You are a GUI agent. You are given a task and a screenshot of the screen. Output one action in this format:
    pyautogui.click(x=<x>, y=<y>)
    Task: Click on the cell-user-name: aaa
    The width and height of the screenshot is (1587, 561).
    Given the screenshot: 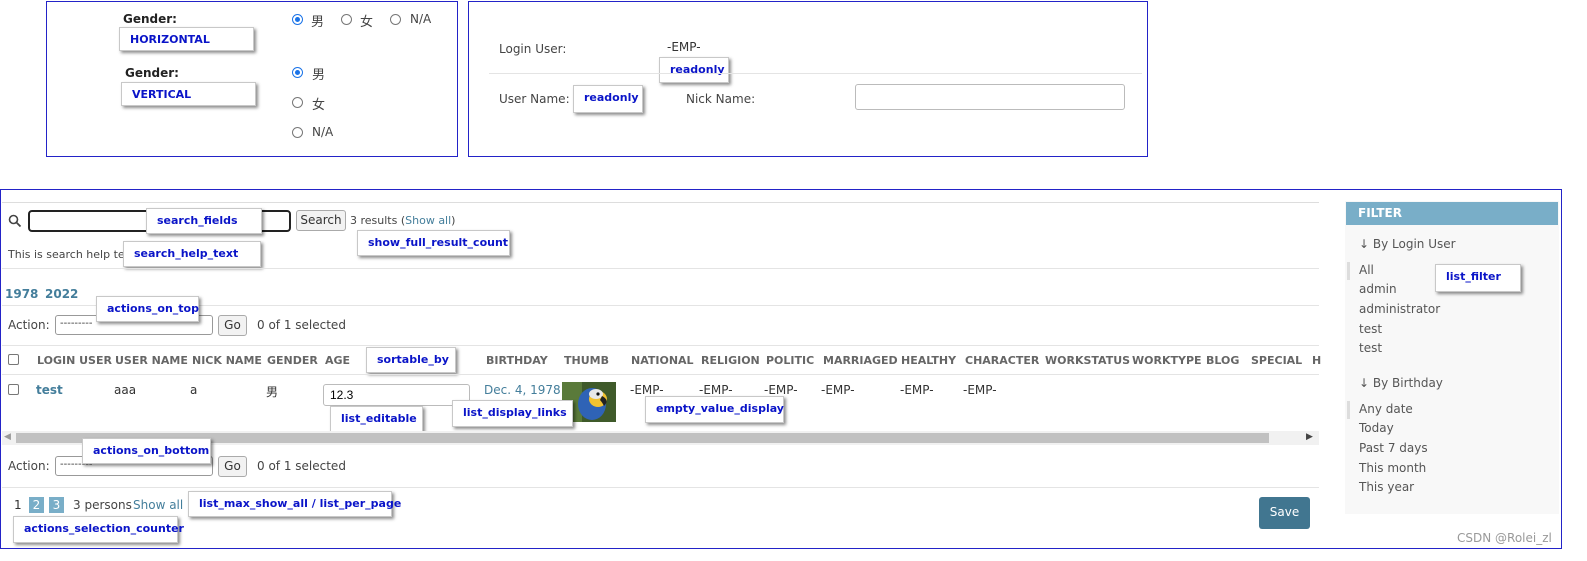 What is the action you would take?
    pyautogui.click(x=125, y=390)
    